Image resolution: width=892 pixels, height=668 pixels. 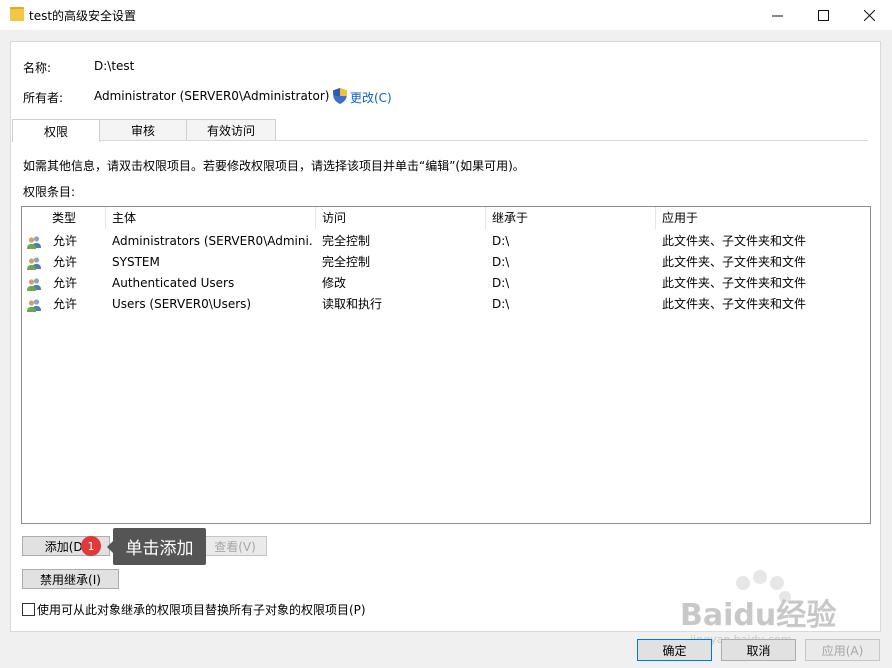 I want to click on permission-entries-label: 权限条目:, so click(x=49, y=192).